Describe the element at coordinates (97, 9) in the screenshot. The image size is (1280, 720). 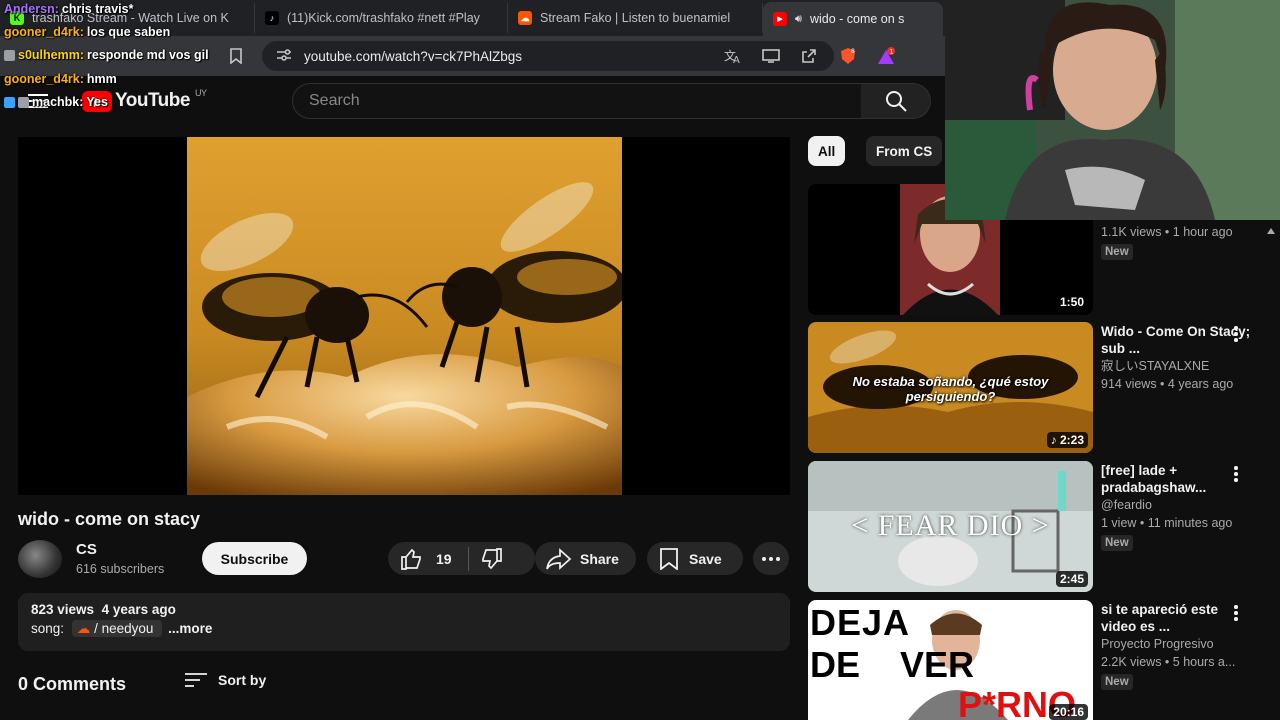
I see `chat-text: chris travis*` at that location.